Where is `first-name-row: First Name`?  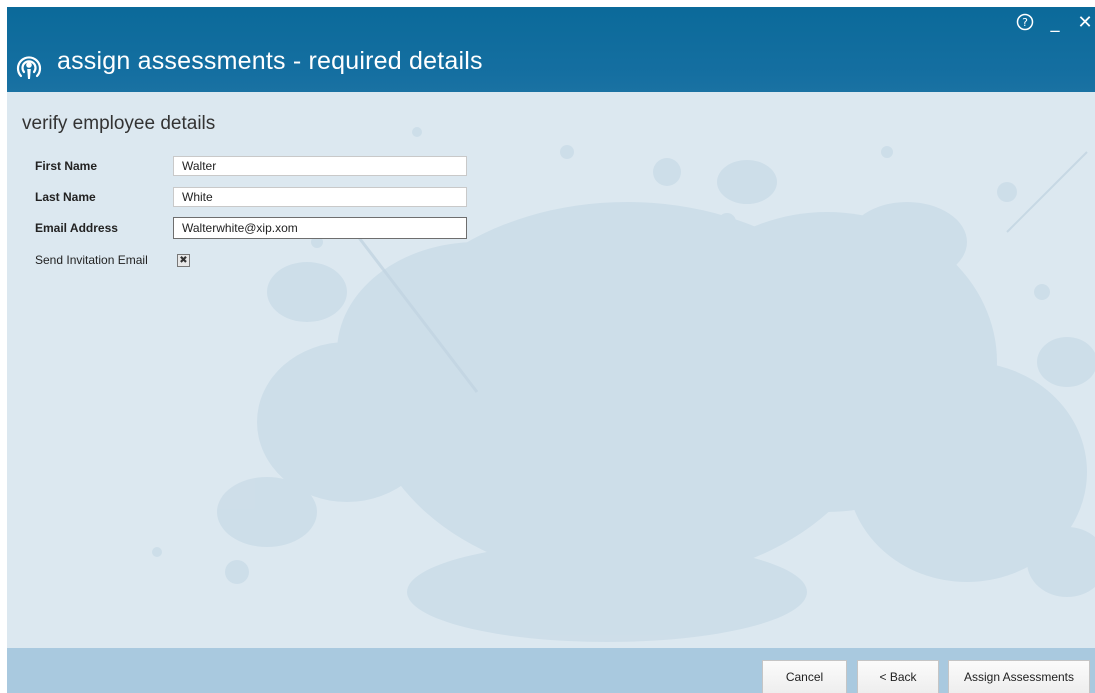 first-name-row: First Name is located at coordinates (66, 166).